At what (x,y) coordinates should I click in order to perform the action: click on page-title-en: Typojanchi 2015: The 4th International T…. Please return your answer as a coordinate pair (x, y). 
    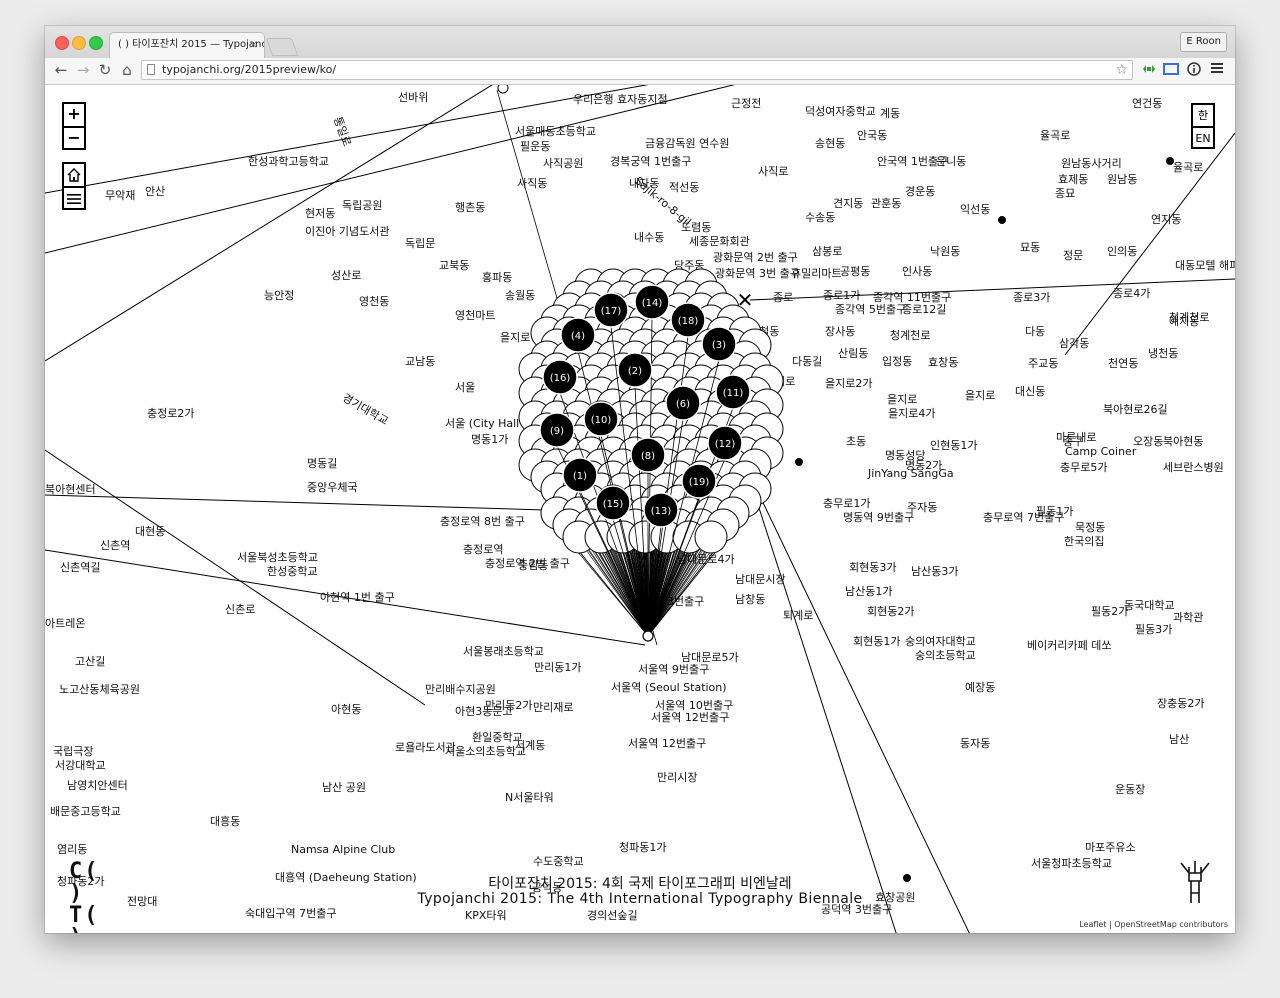
    Looking at the image, I should click on (640, 899).